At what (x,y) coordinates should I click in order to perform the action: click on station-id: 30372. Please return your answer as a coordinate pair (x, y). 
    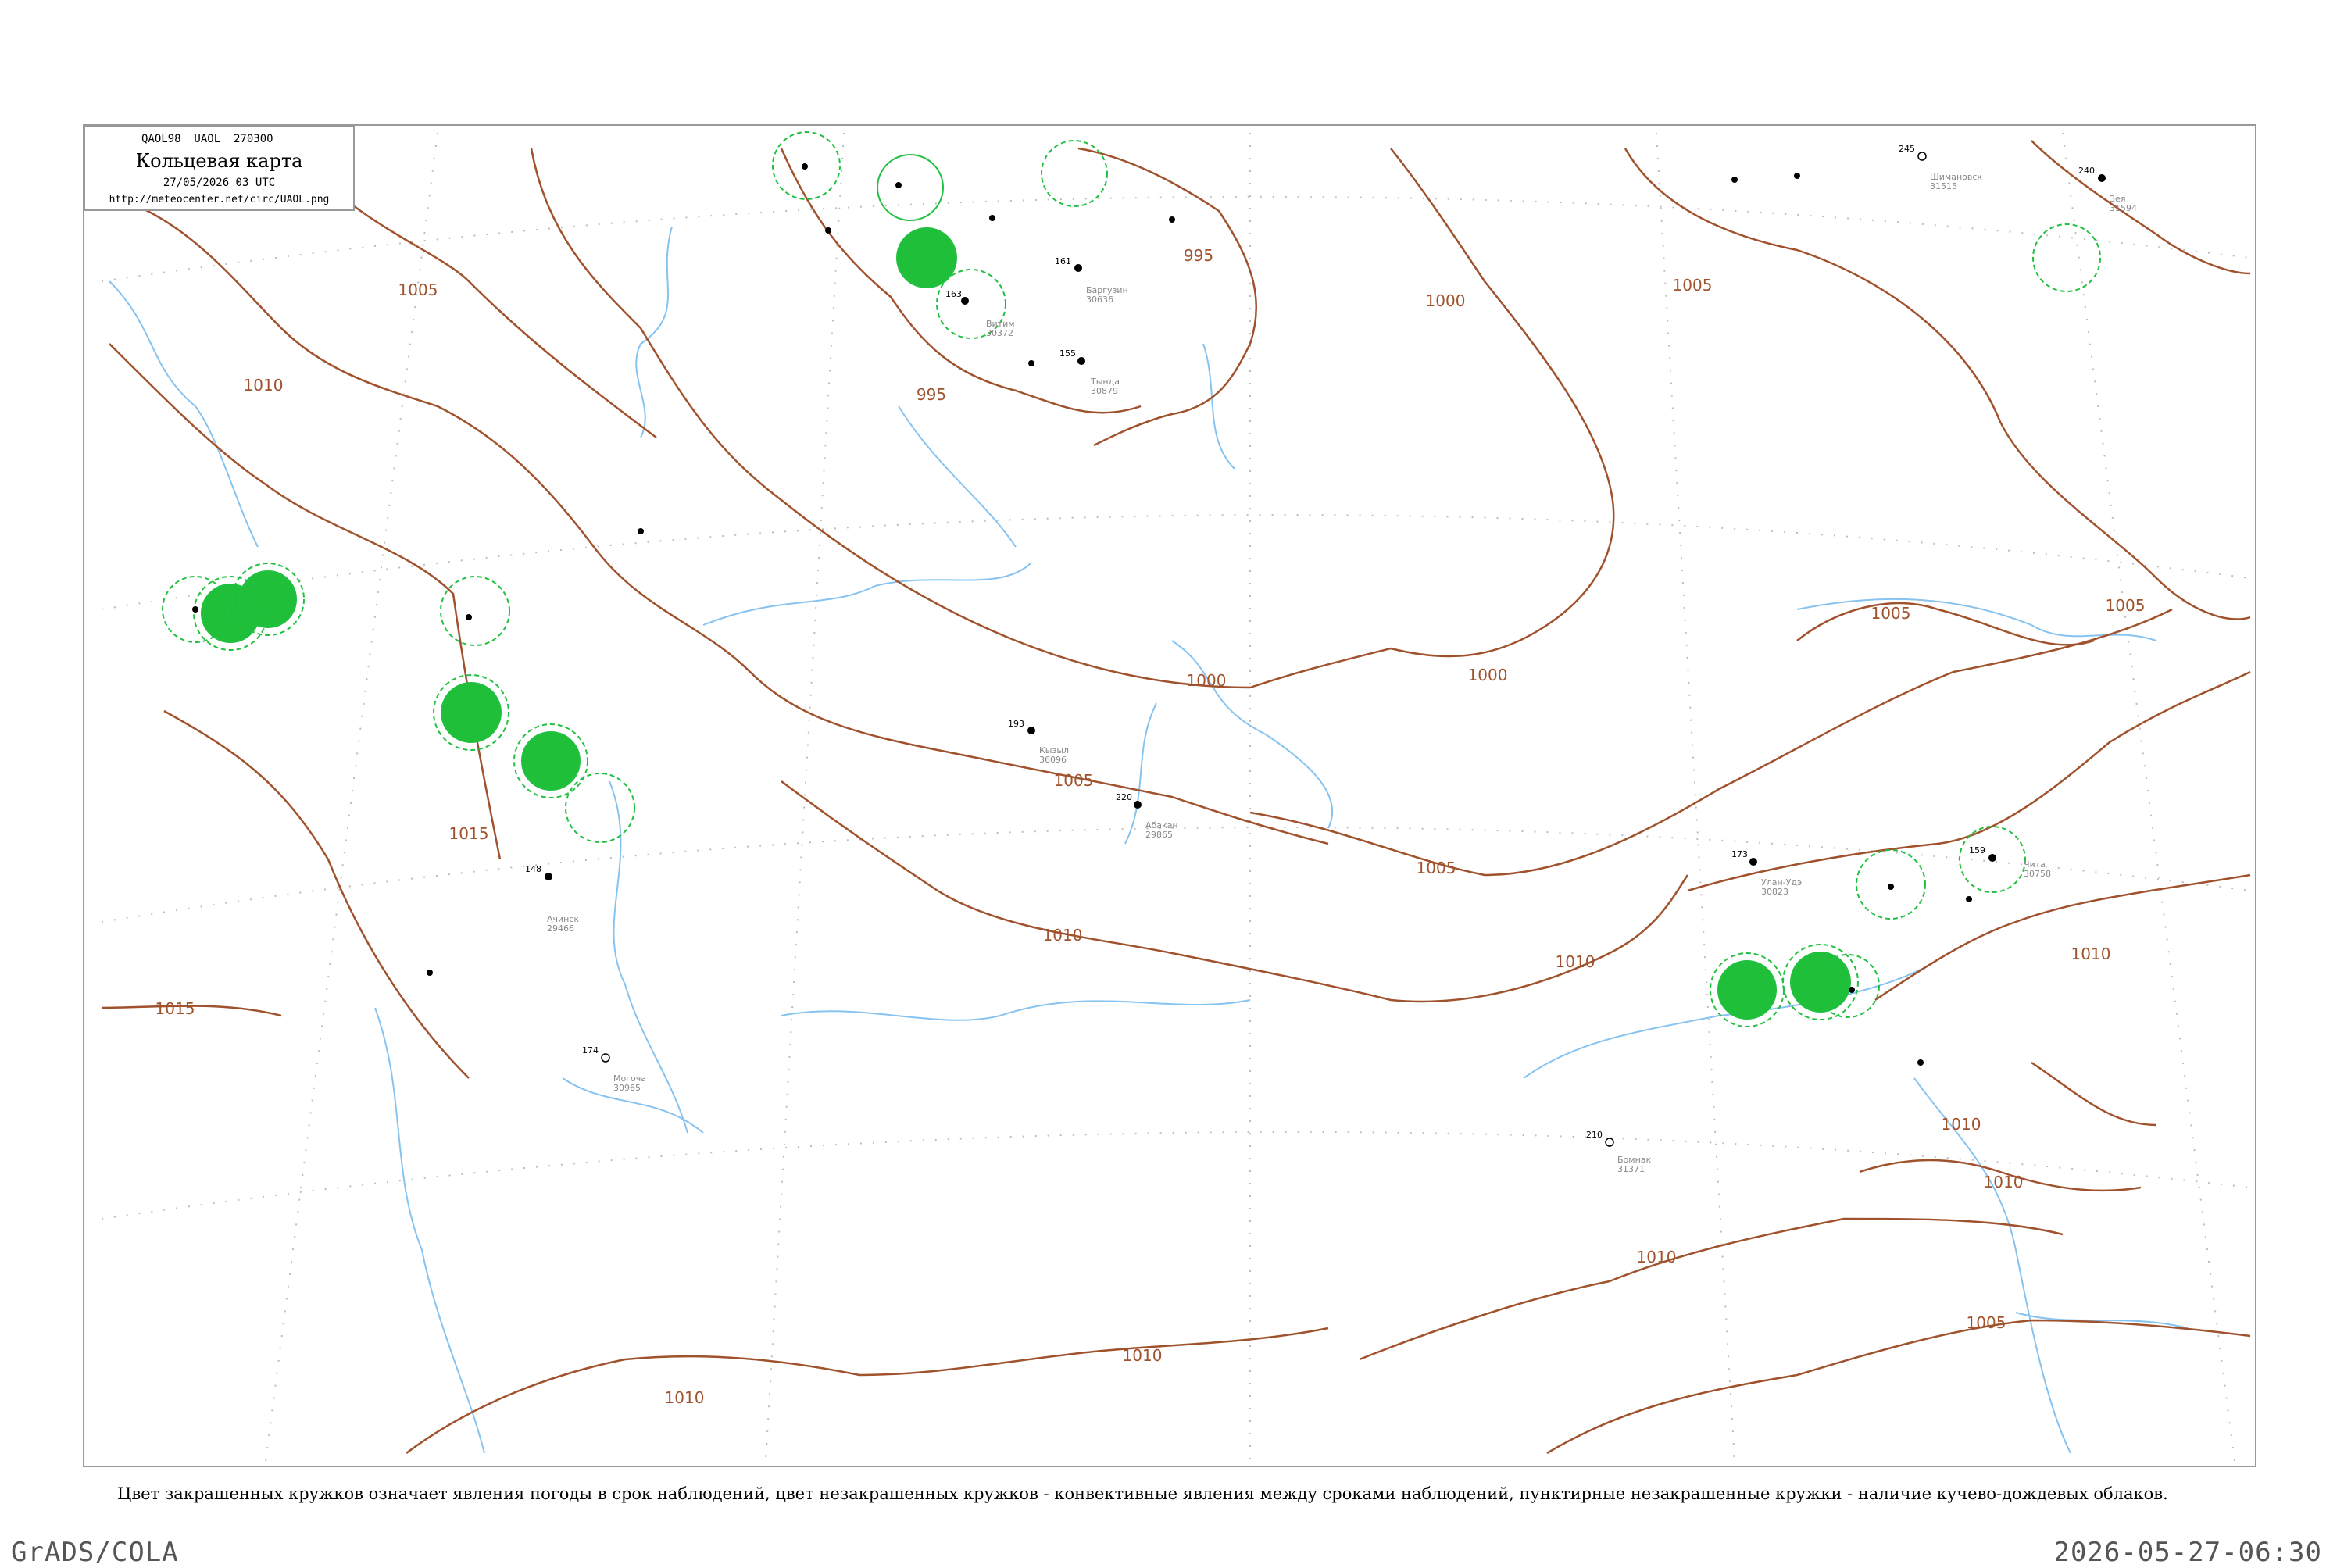
    Looking at the image, I should click on (999, 333).